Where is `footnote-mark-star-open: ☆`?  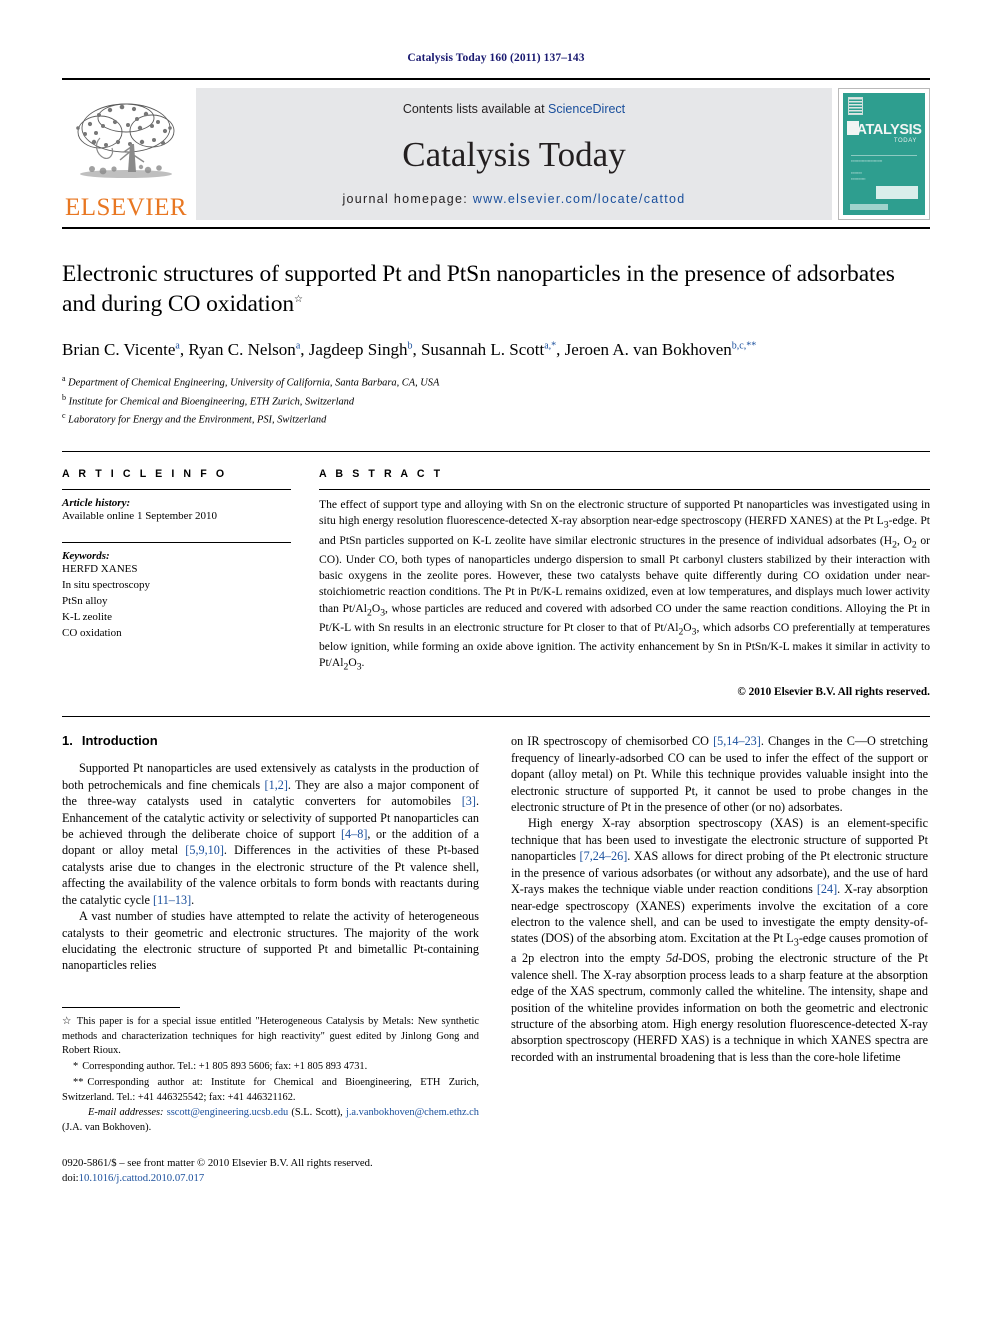 footnote-mark-star-open: ☆ is located at coordinates (67, 1021).